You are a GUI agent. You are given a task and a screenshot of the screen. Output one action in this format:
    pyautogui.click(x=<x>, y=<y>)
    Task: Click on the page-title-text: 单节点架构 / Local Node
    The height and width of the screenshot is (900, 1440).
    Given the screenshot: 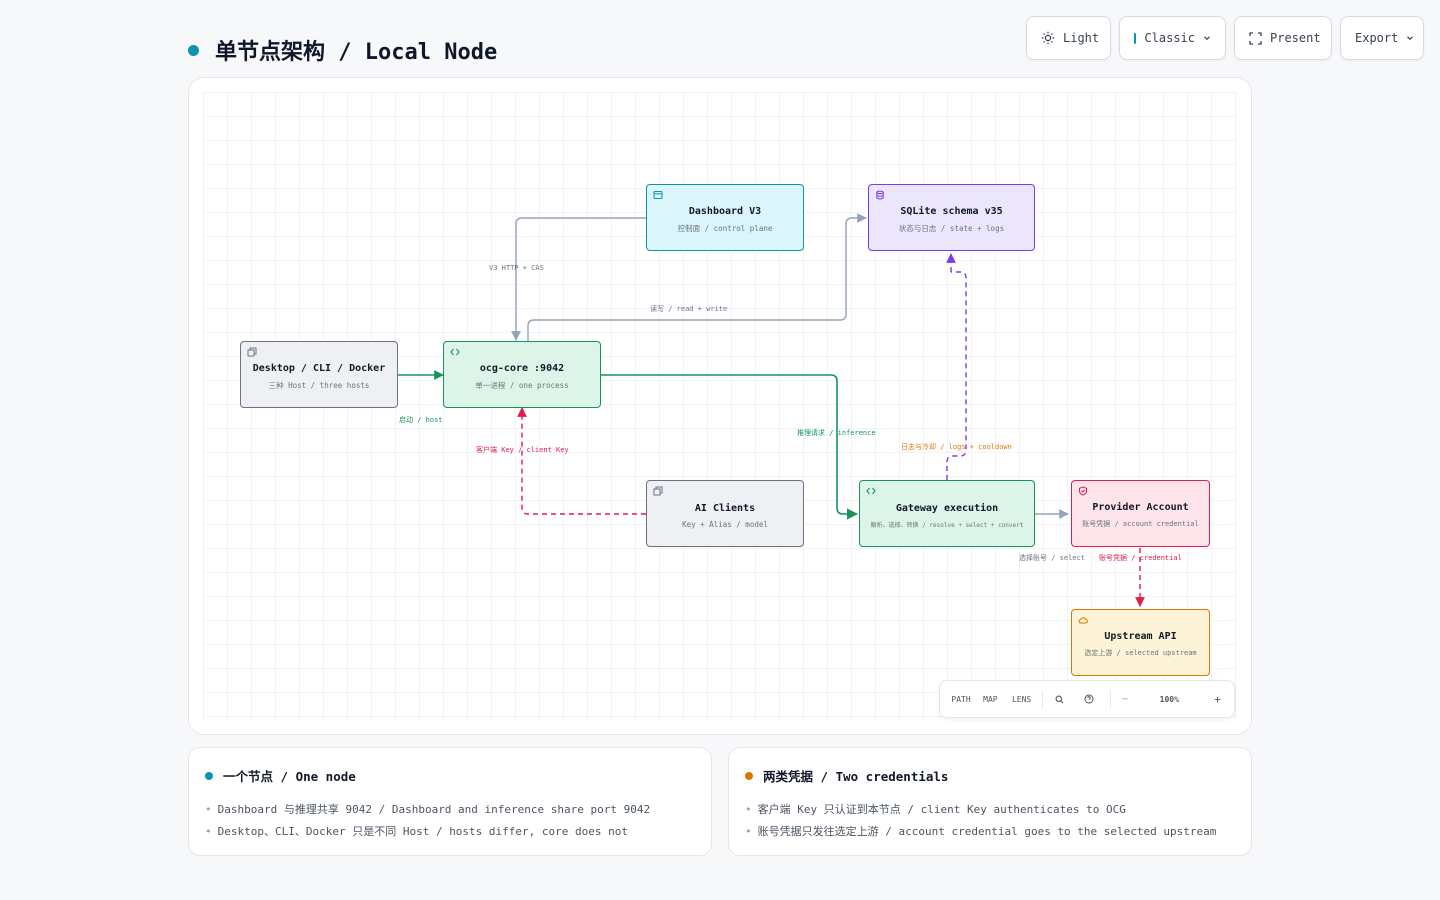 What is the action you would take?
    pyautogui.click(x=356, y=52)
    